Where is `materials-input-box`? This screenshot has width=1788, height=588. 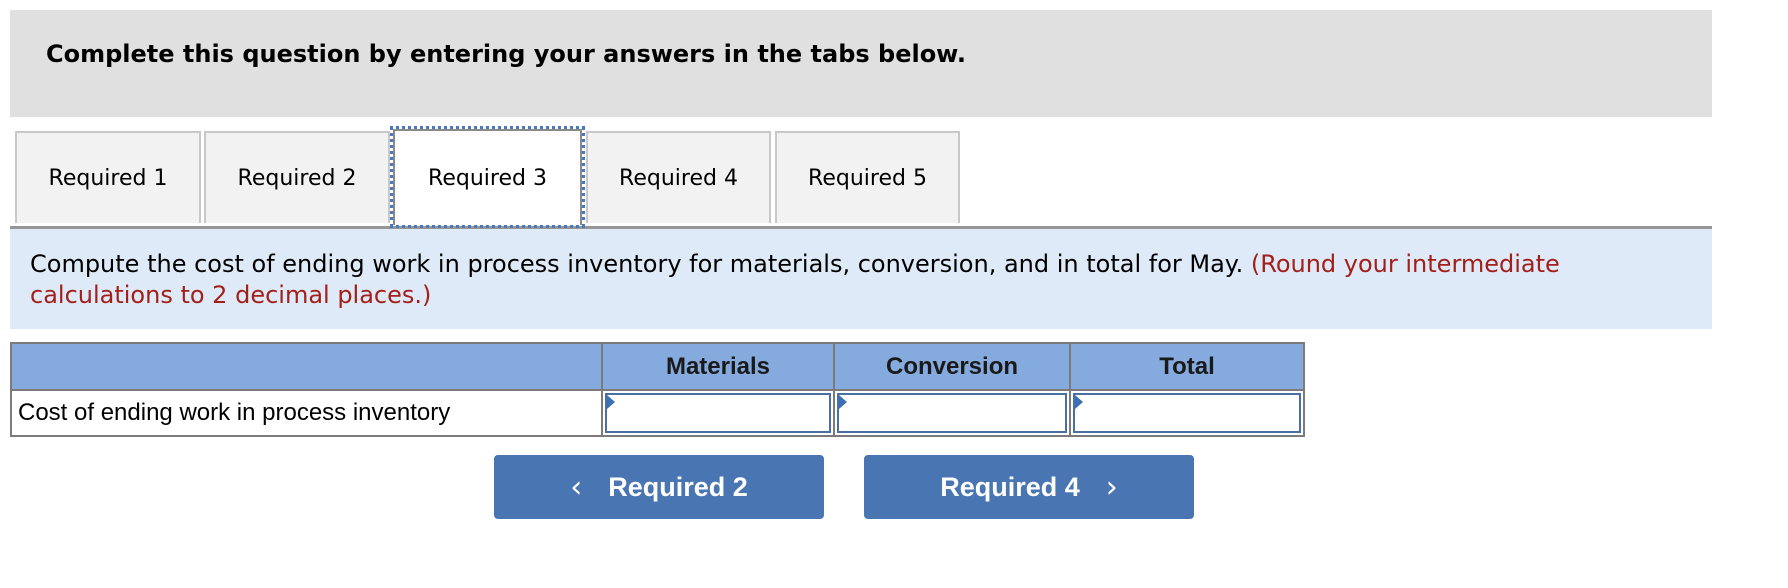 materials-input-box is located at coordinates (718, 413).